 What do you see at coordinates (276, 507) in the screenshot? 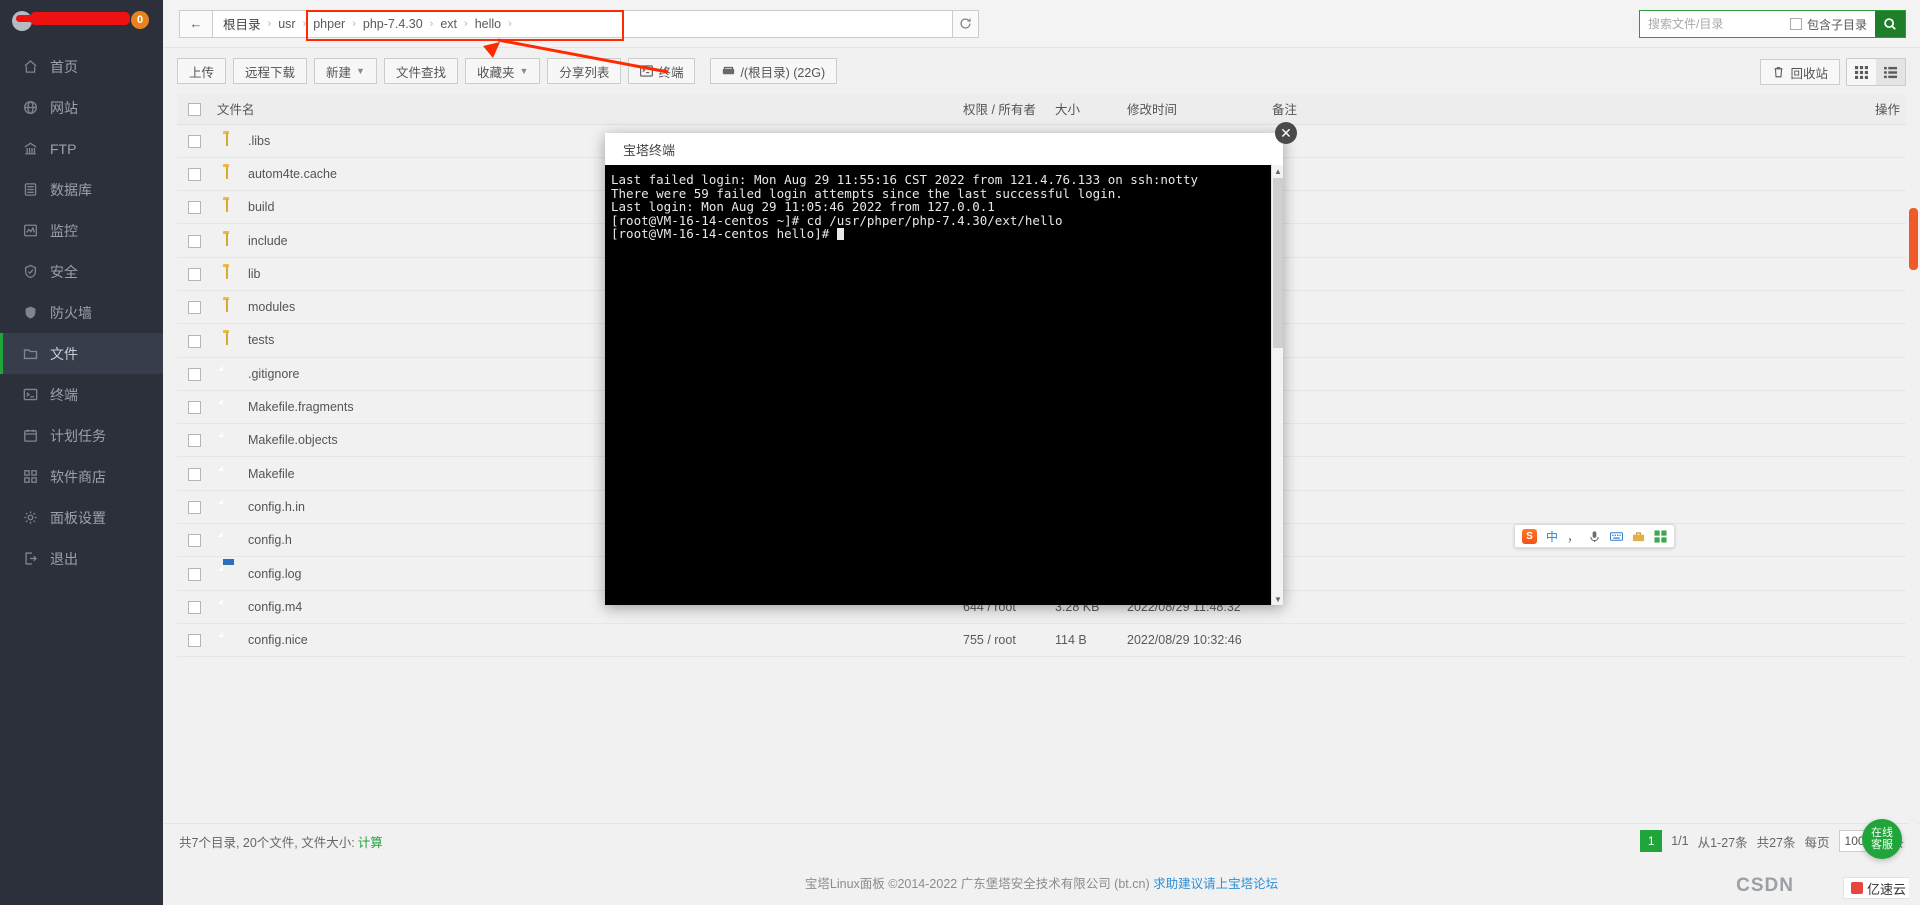
I see `file-name: config.h.in` at bounding box center [276, 507].